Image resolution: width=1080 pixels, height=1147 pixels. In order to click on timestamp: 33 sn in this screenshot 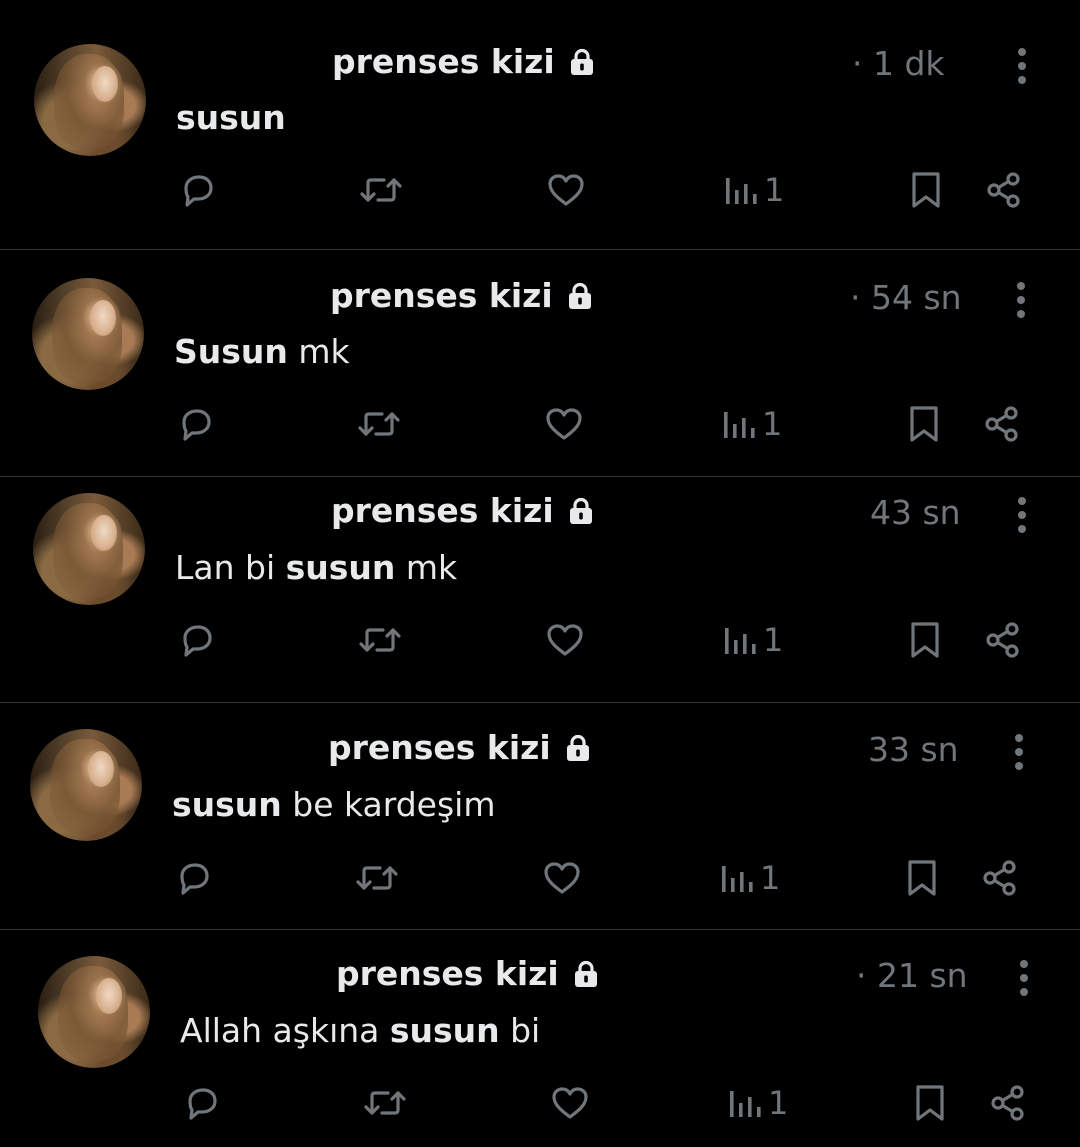, I will do `click(913, 749)`.